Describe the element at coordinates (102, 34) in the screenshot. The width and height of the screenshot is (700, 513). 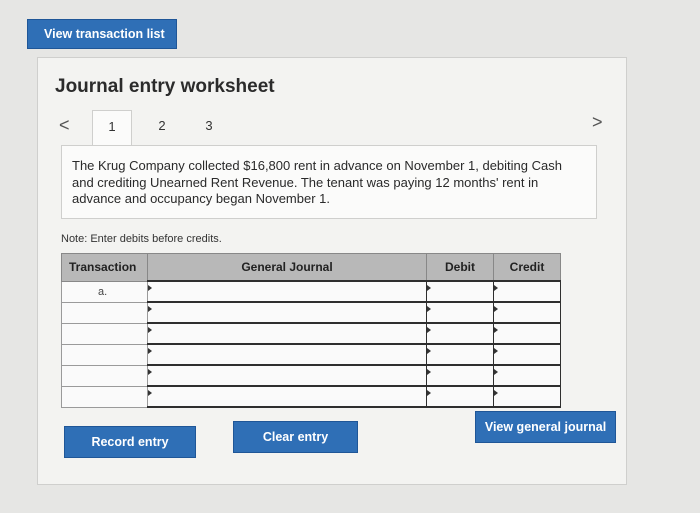
I see `view-transaction-list-button: View transaction list` at that location.